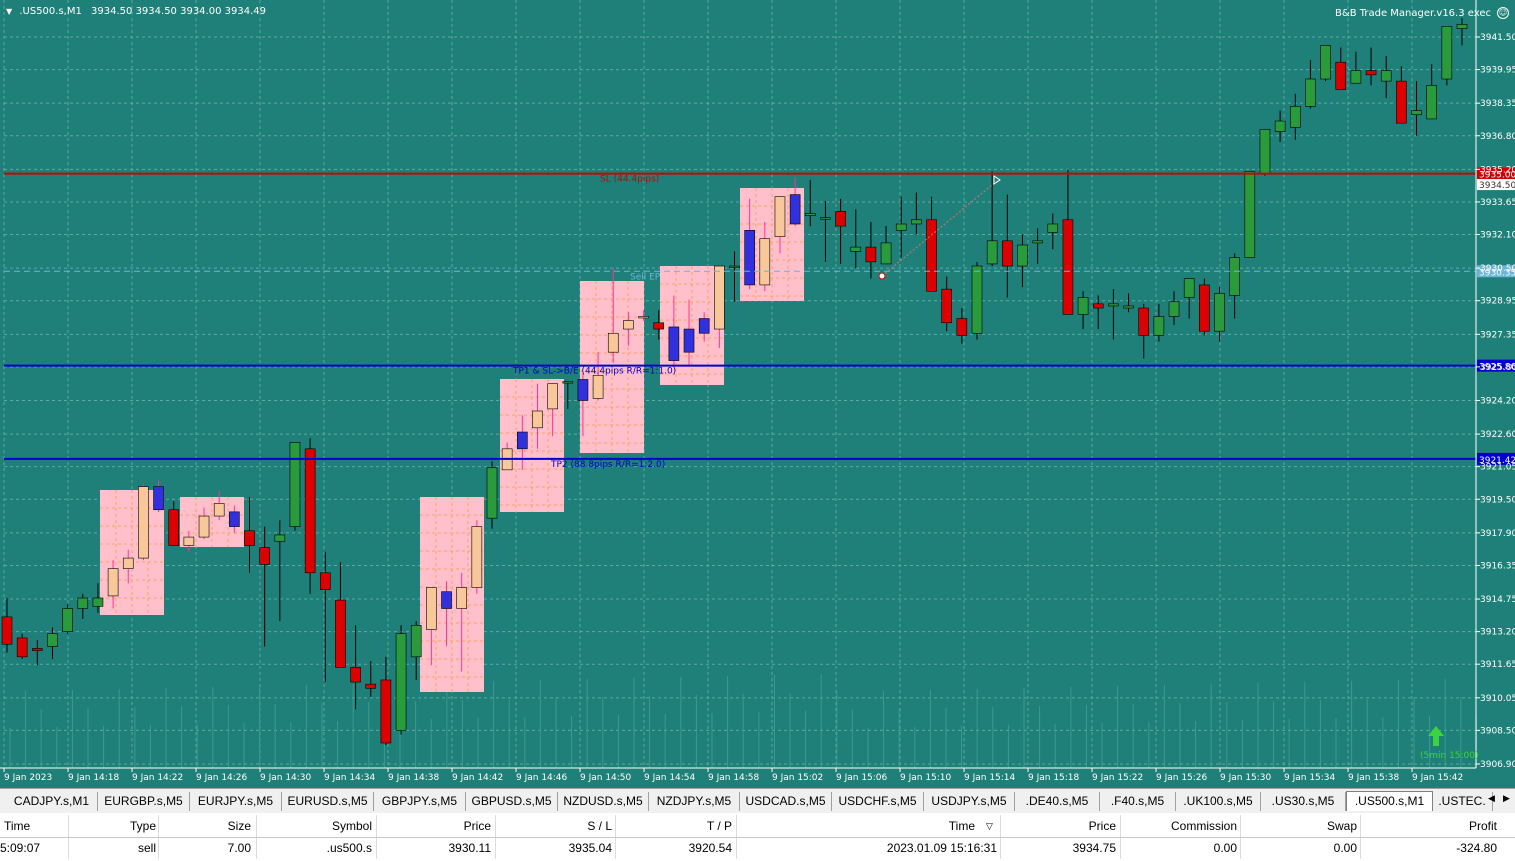 The height and width of the screenshot is (861, 1515). I want to click on trade-cell: 5:09:07, so click(20, 848).